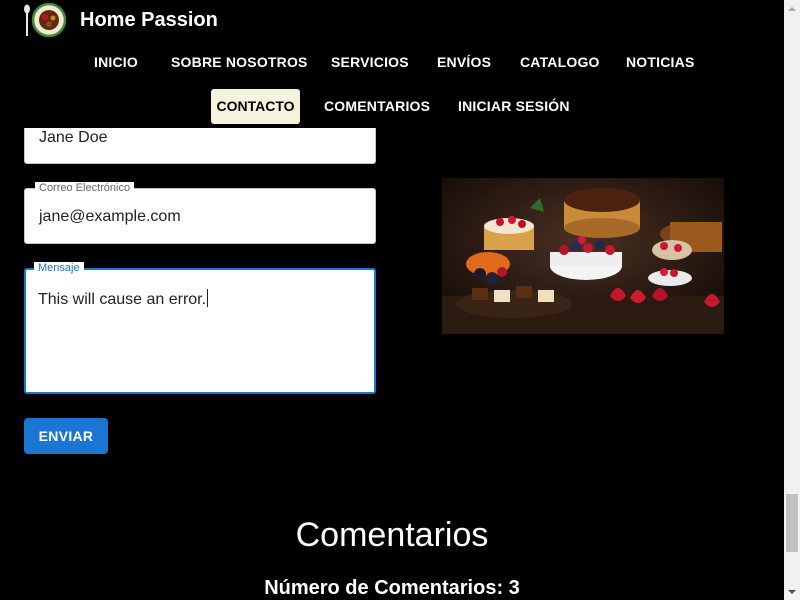 The image size is (800, 600). Describe the element at coordinates (200, 213) in the screenshot. I see `email-field: Correo Electrónico jane@example.com` at that location.